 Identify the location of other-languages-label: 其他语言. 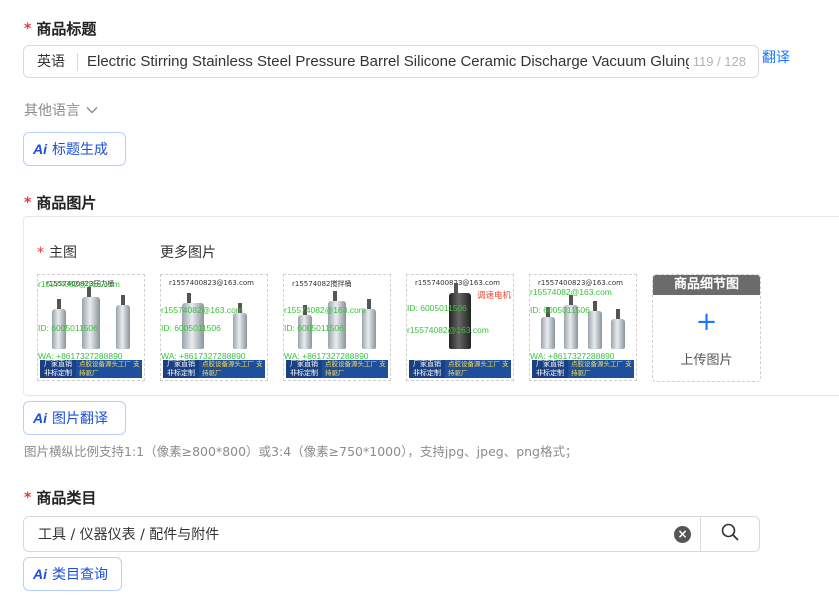
(52, 111).